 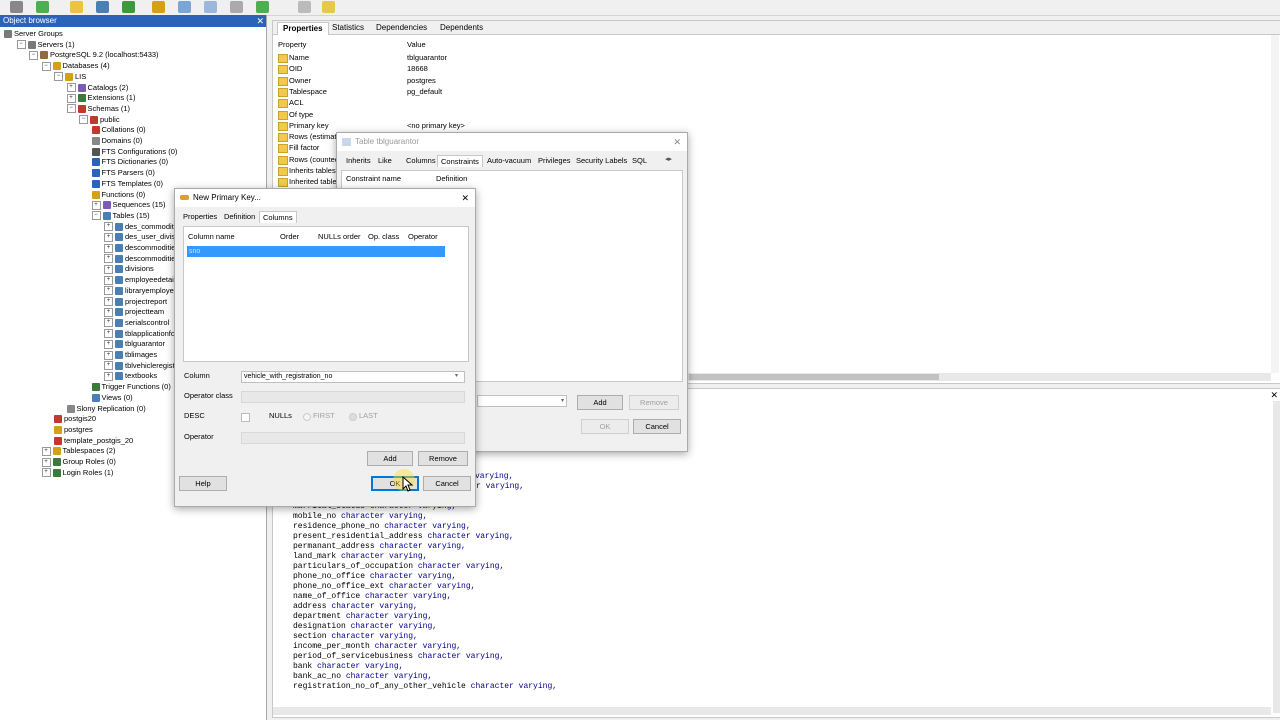 What do you see at coordinates (45, 45) in the screenshot?
I see `tree-node: − Servers (1)` at bounding box center [45, 45].